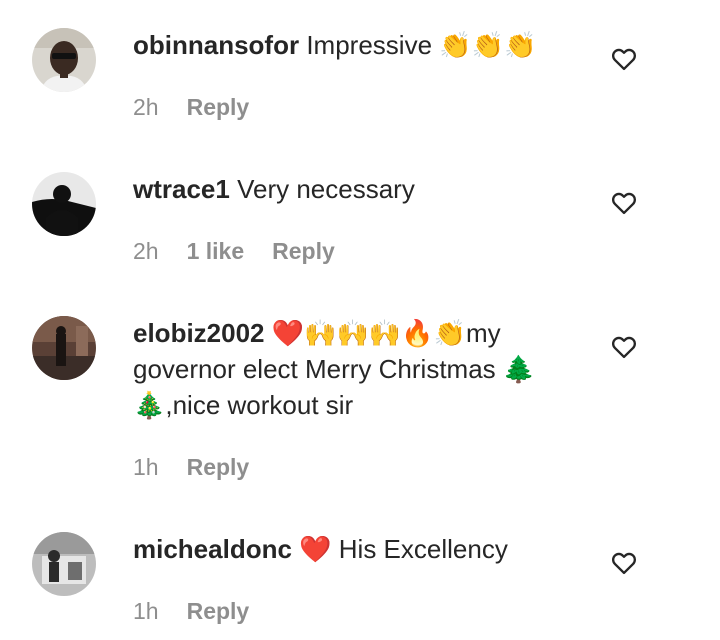 The image size is (720, 640). I want to click on comment-text: Impressive 👏👏👏, so click(421, 45).